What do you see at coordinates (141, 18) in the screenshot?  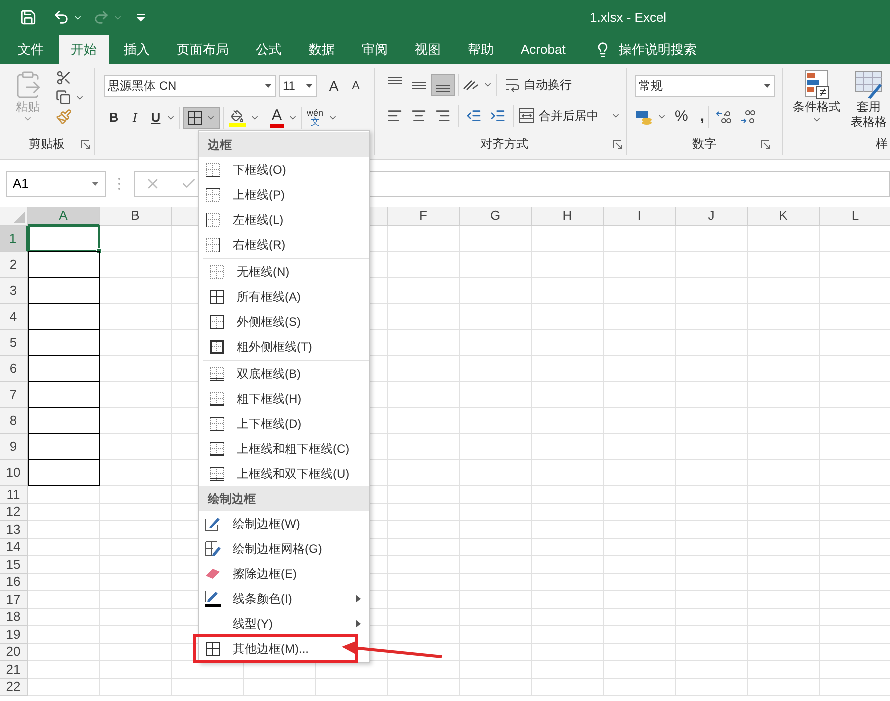 I see `customize-toolbar-icon` at bounding box center [141, 18].